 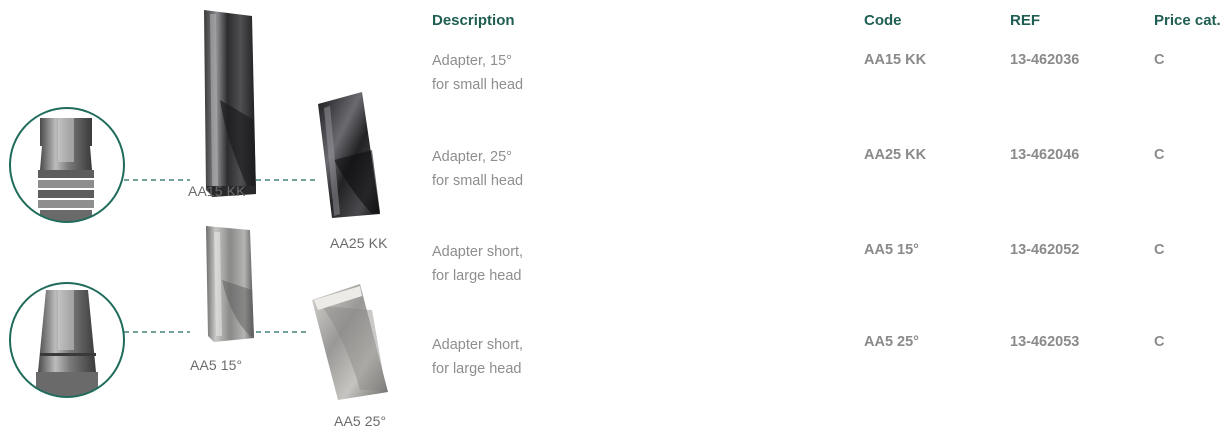 What do you see at coordinates (1045, 60) in the screenshot?
I see `row-ref: 13-462036` at bounding box center [1045, 60].